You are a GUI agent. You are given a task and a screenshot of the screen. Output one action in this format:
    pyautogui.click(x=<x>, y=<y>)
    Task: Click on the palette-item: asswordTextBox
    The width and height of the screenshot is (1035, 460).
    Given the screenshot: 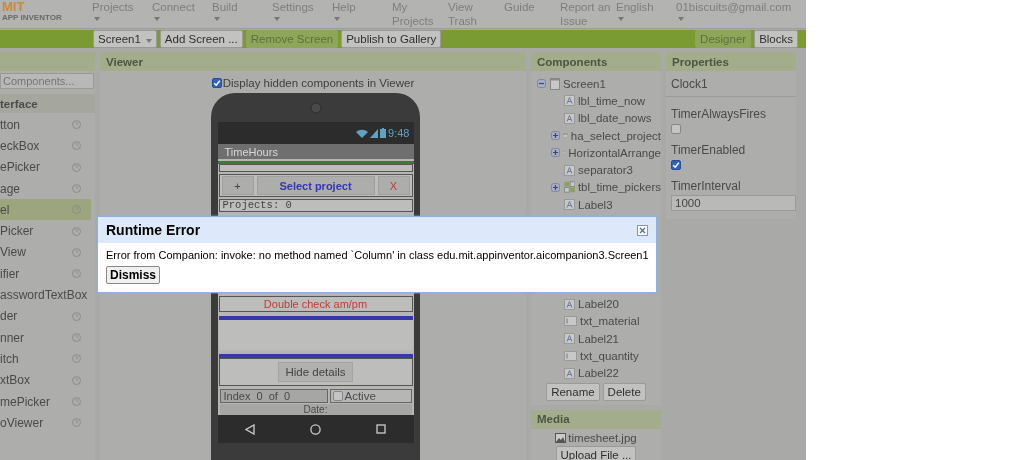 What is the action you would take?
    pyautogui.click(x=45, y=295)
    